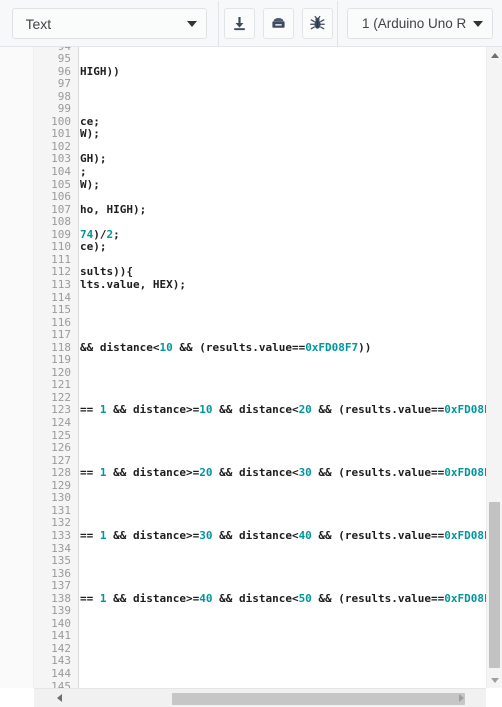  I want to click on line-number: 108, so click(61, 222).